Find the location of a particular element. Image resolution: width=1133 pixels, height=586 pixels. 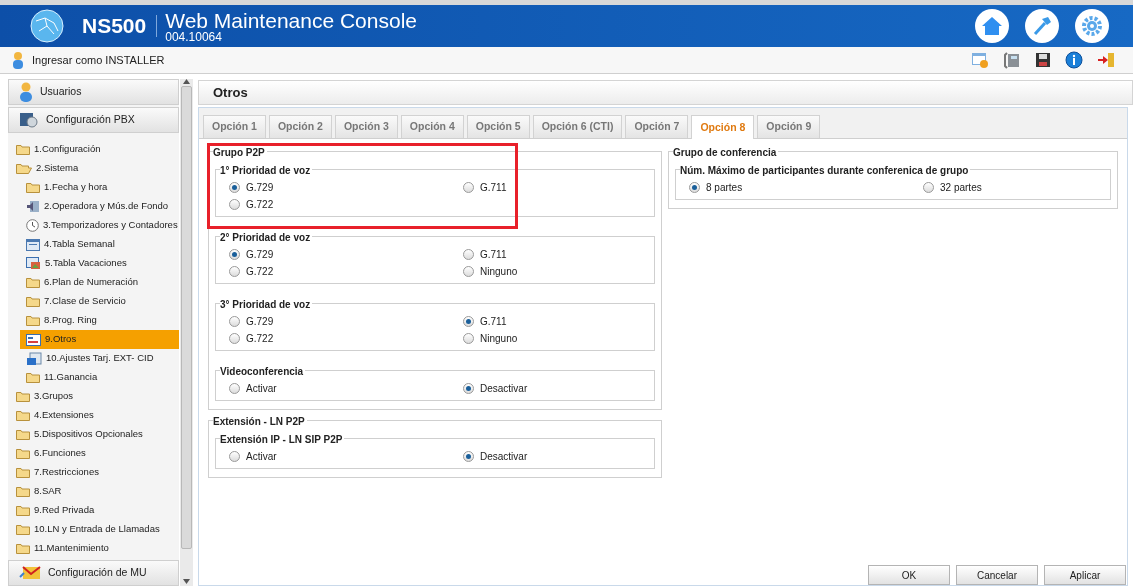

scrollbar is located at coordinates (186, 332).